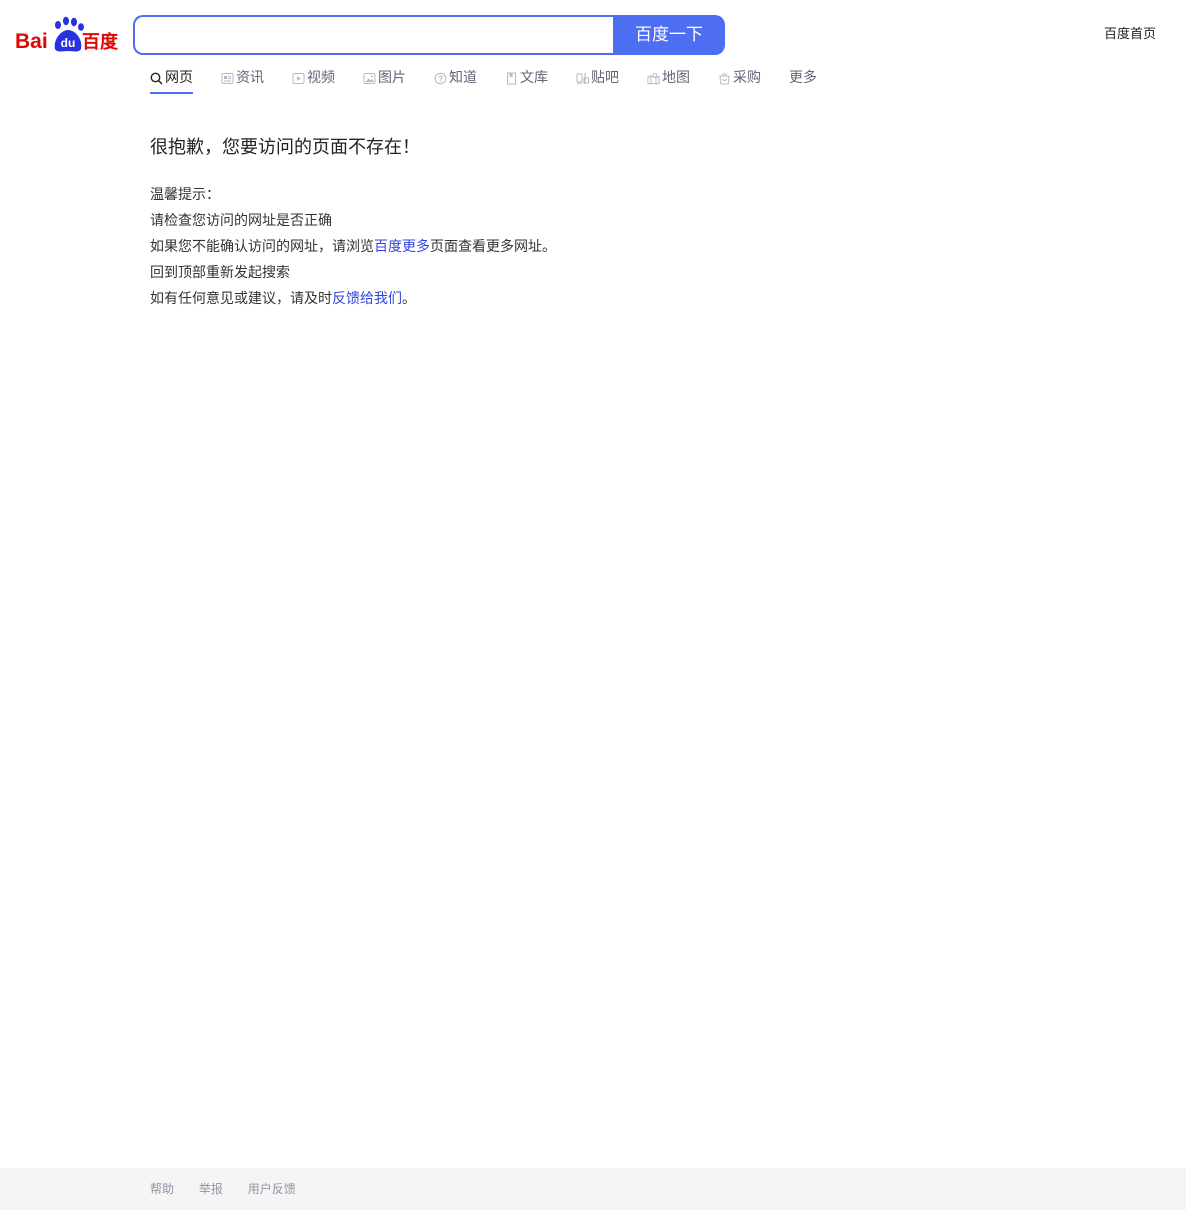  Describe the element at coordinates (402, 247) in the screenshot. I see `baidu-more-link: 百度更多` at that location.